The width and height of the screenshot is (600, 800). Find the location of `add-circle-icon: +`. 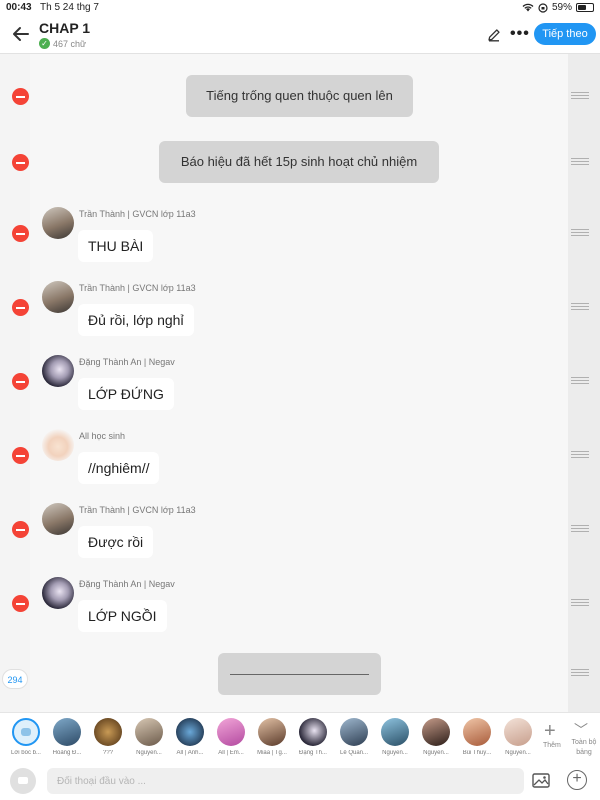

add-circle-icon: + is located at coordinates (577, 780).